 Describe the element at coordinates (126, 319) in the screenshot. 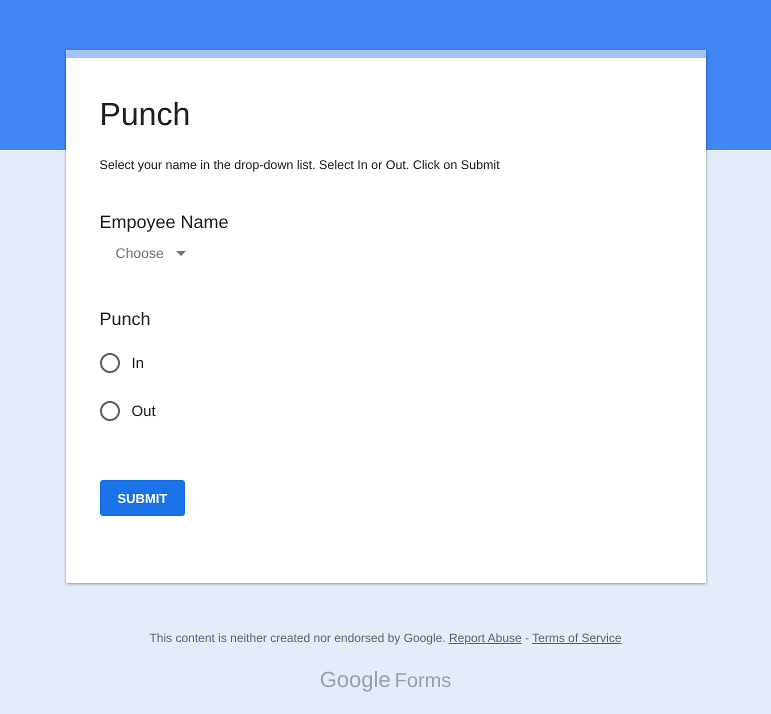

I see `question-label: Punch` at that location.